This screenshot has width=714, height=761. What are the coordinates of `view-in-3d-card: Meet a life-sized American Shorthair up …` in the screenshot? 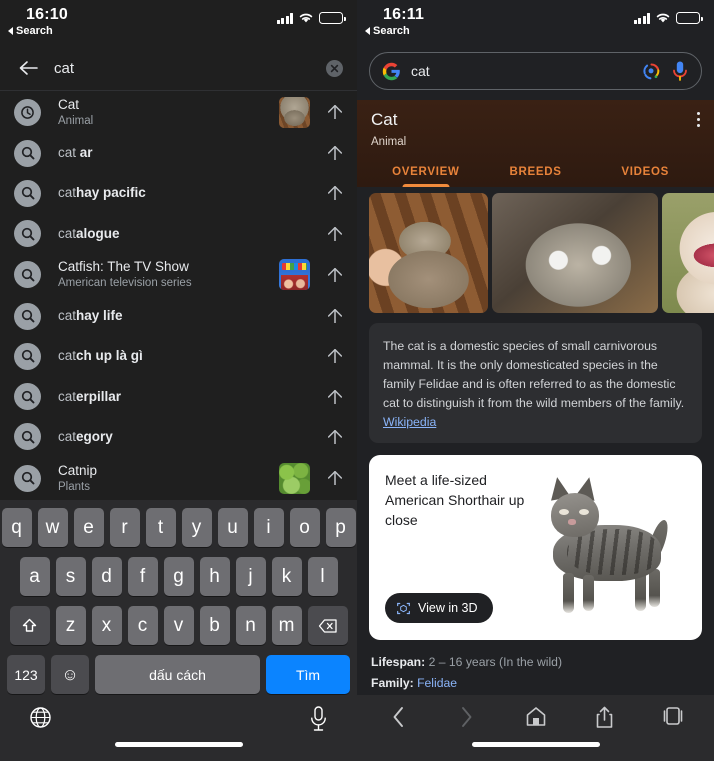 It's located at (535, 547).